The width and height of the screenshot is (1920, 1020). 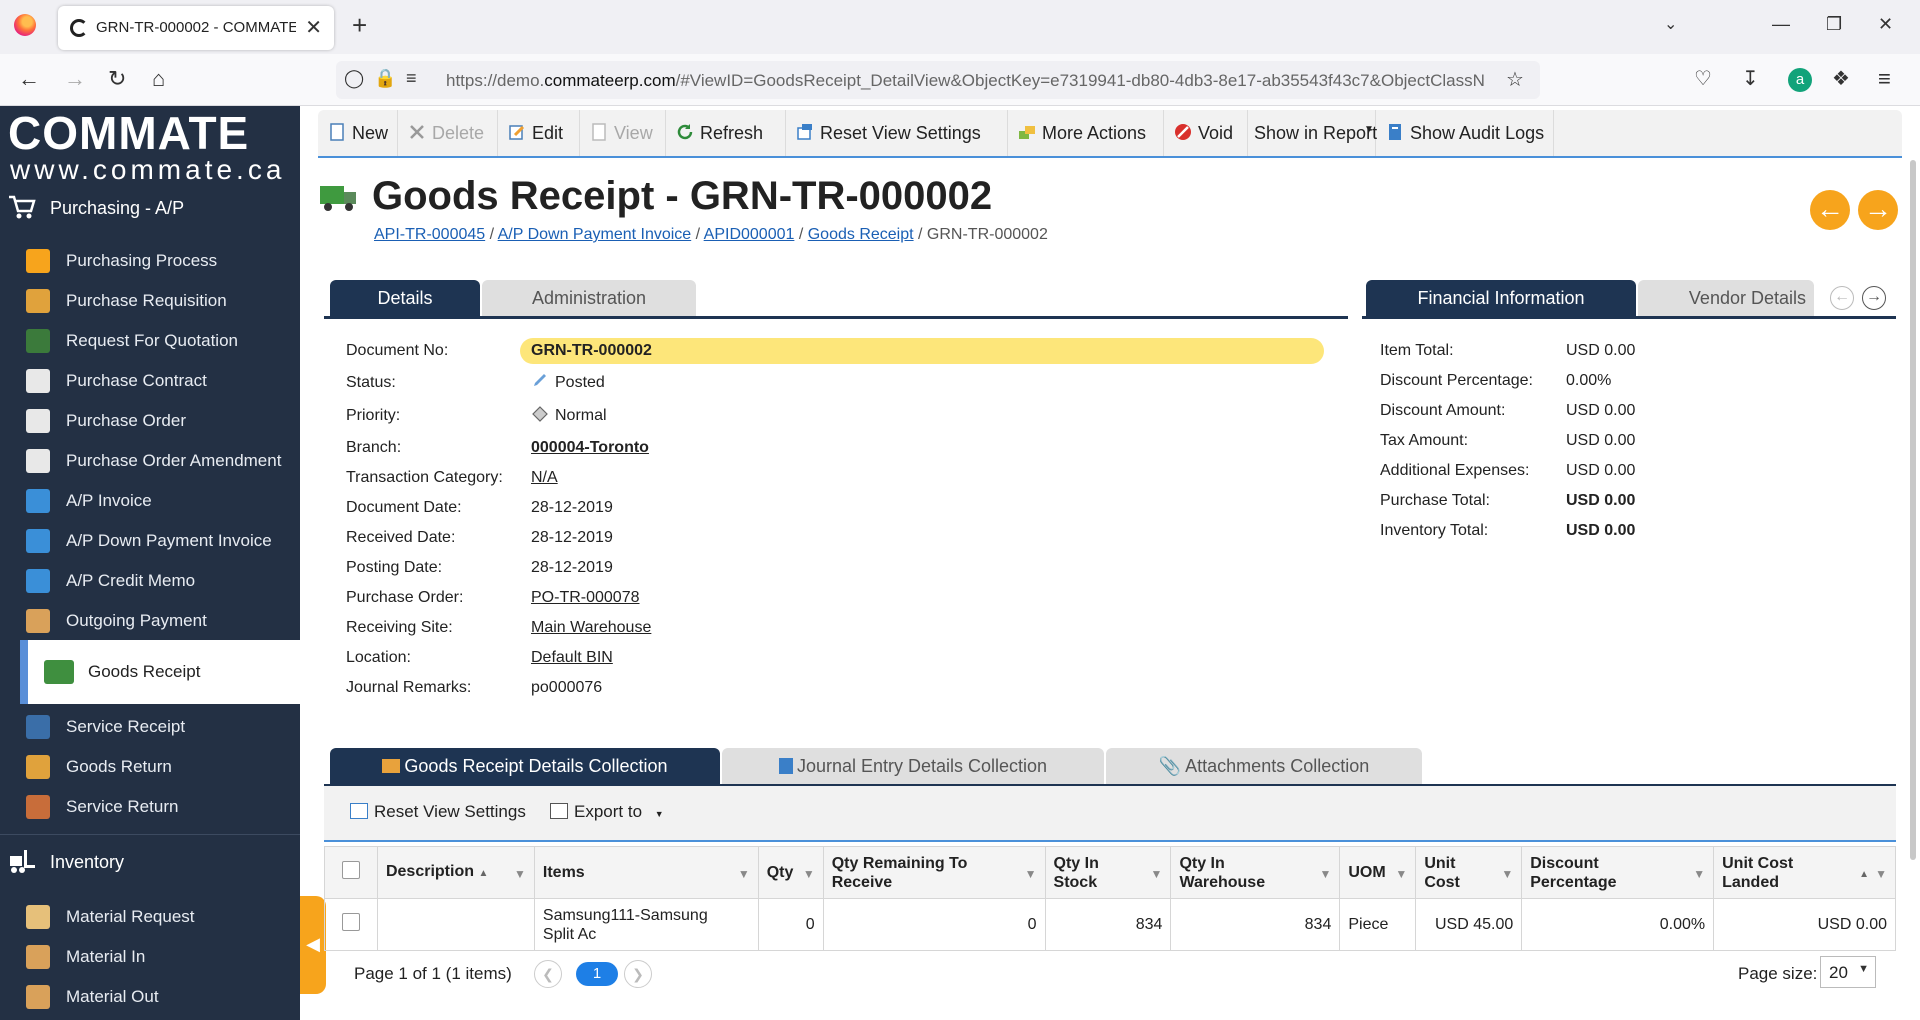 I want to click on firefox-icon, so click(x=25, y=25).